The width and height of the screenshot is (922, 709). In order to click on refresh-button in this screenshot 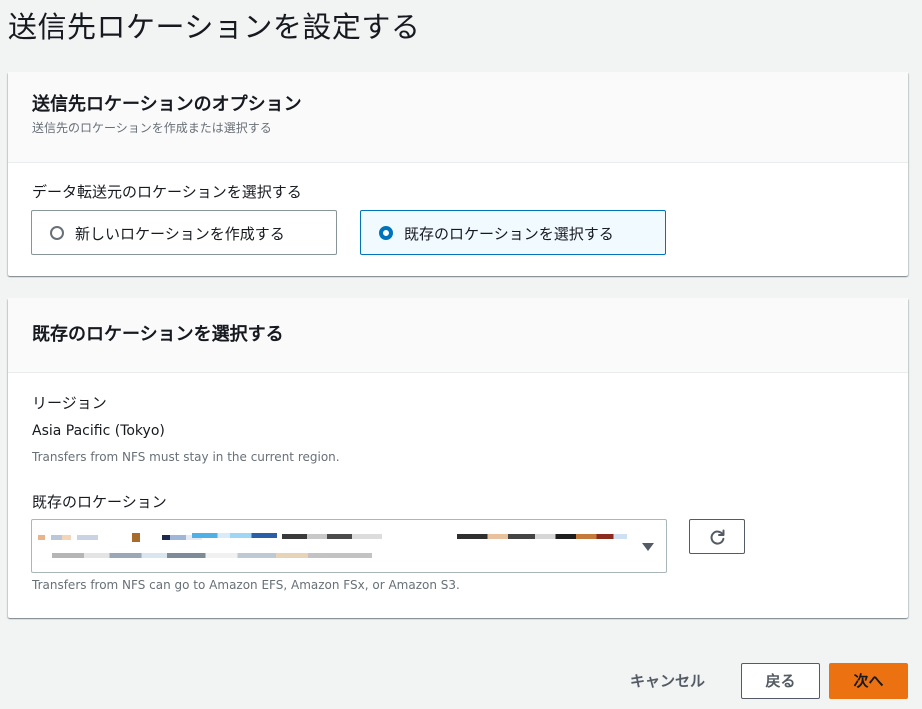, I will do `click(717, 536)`.